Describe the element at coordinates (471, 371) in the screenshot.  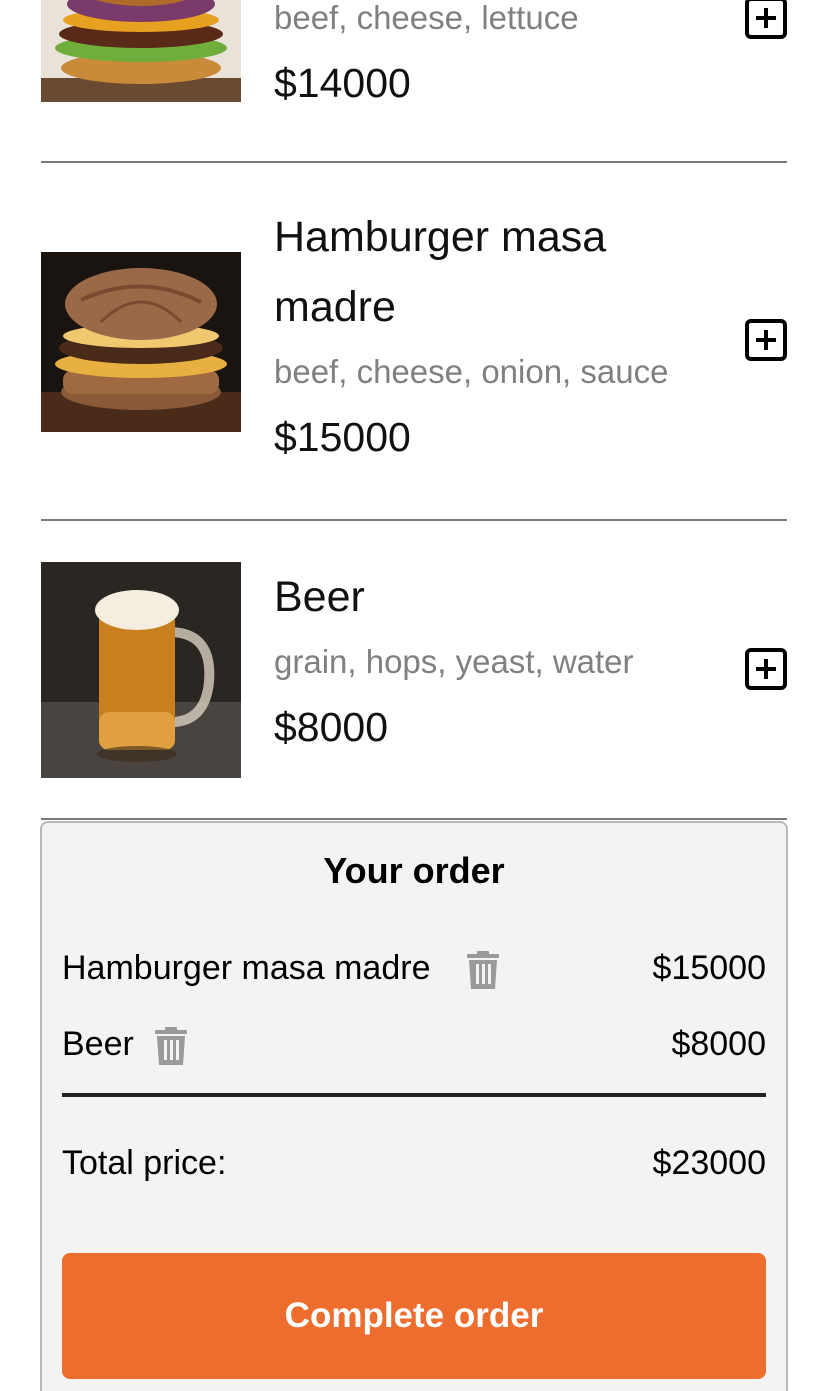
I see `menu-item-ingredients: beef, cheese, onion, sauce` at that location.